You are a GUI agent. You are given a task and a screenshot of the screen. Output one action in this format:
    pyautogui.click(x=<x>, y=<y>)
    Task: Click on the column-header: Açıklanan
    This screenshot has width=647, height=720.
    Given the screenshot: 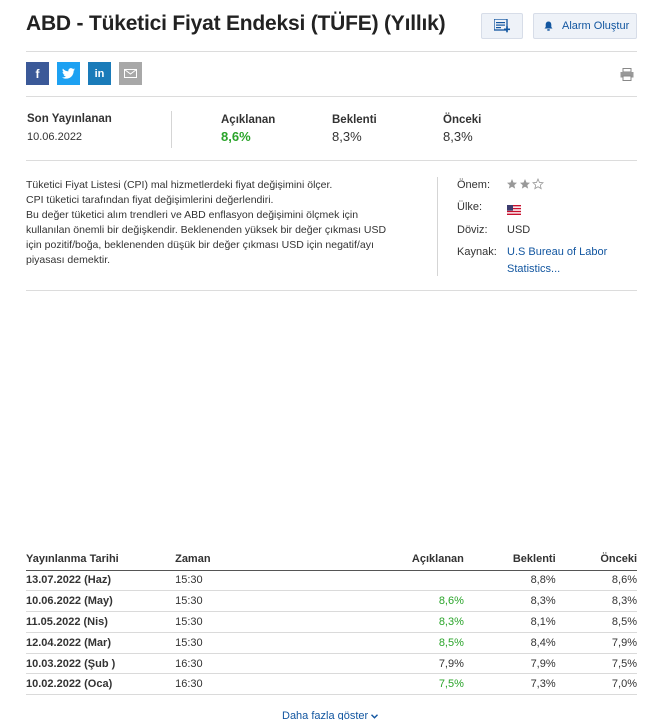 What is the action you would take?
    pyautogui.click(x=382, y=559)
    